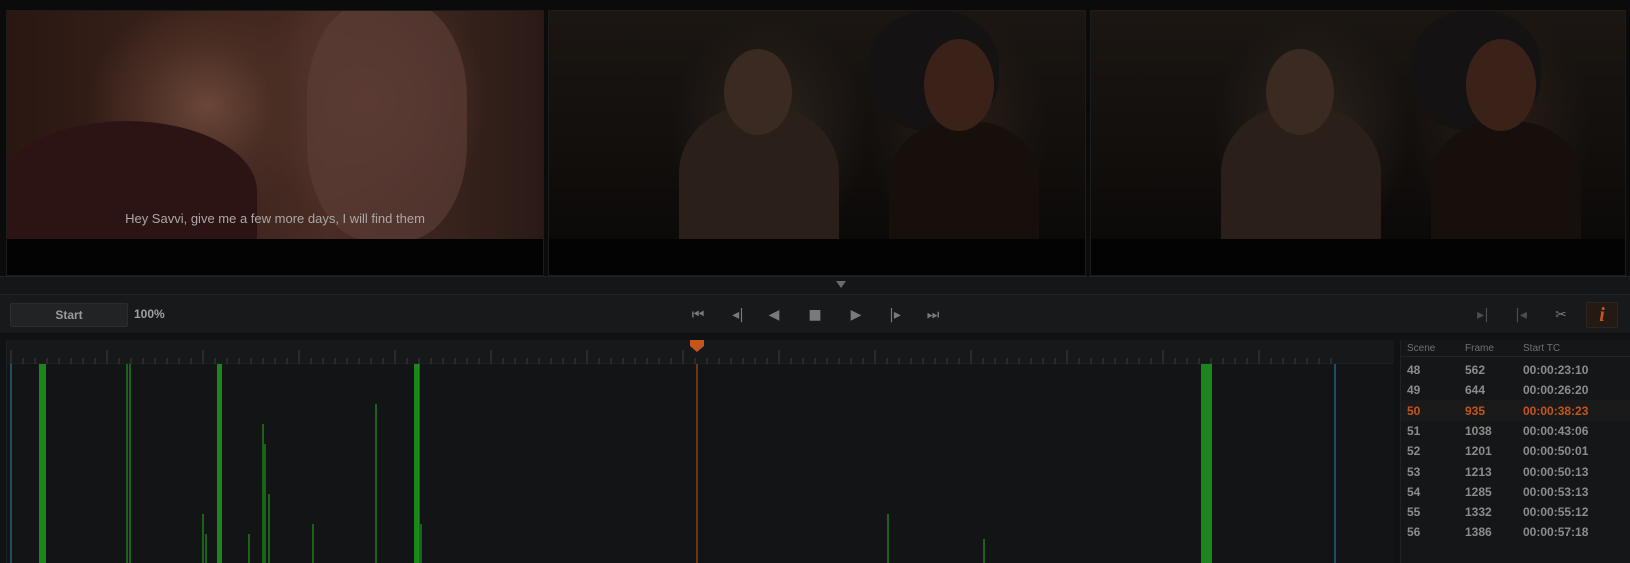 Image resolution: width=1630 pixels, height=563 pixels. Describe the element at coordinates (774, 315) in the screenshot. I see `play-reverse-icon: ◀` at that location.